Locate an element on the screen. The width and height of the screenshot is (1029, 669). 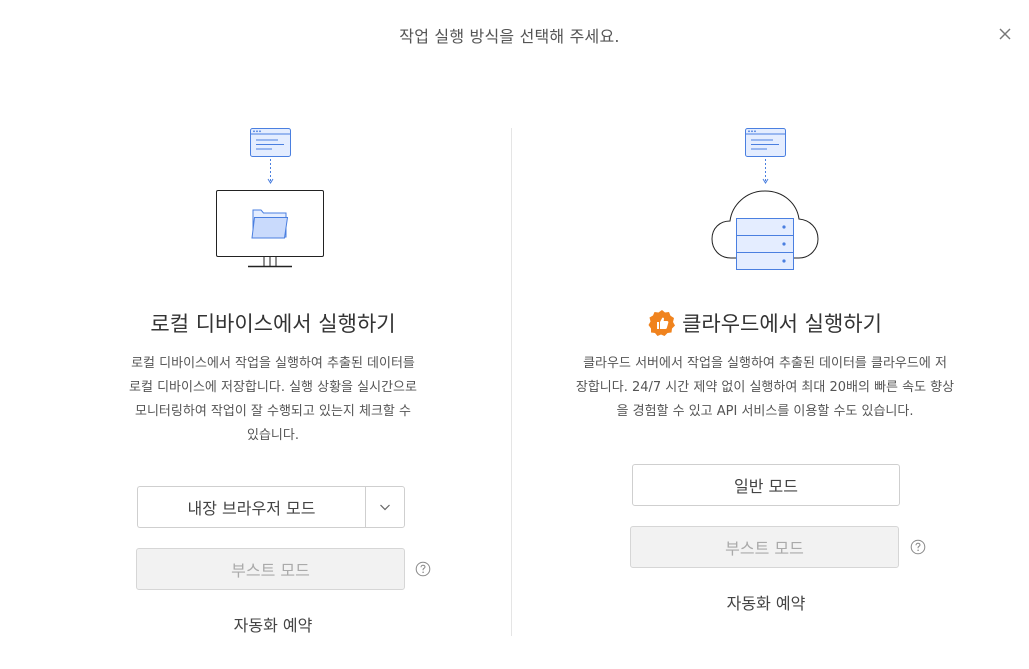
local-boost-mode-label: 부스트 모드 is located at coordinates (270, 570).